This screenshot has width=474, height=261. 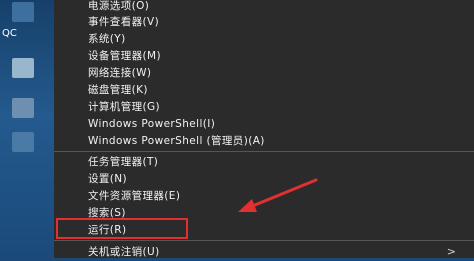 I want to click on menu-item-network-connections: 网络连接(W), so click(x=264, y=73).